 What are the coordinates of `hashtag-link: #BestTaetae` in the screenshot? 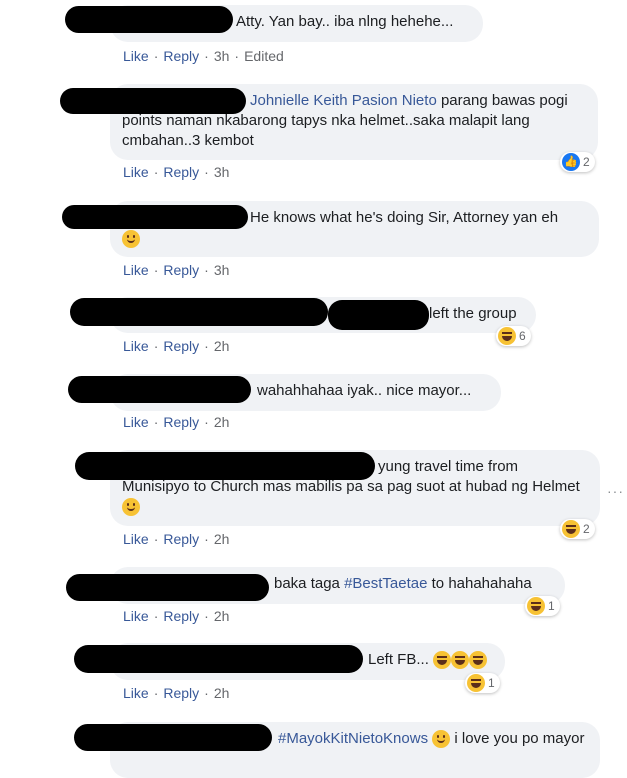 It's located at (385, 583).